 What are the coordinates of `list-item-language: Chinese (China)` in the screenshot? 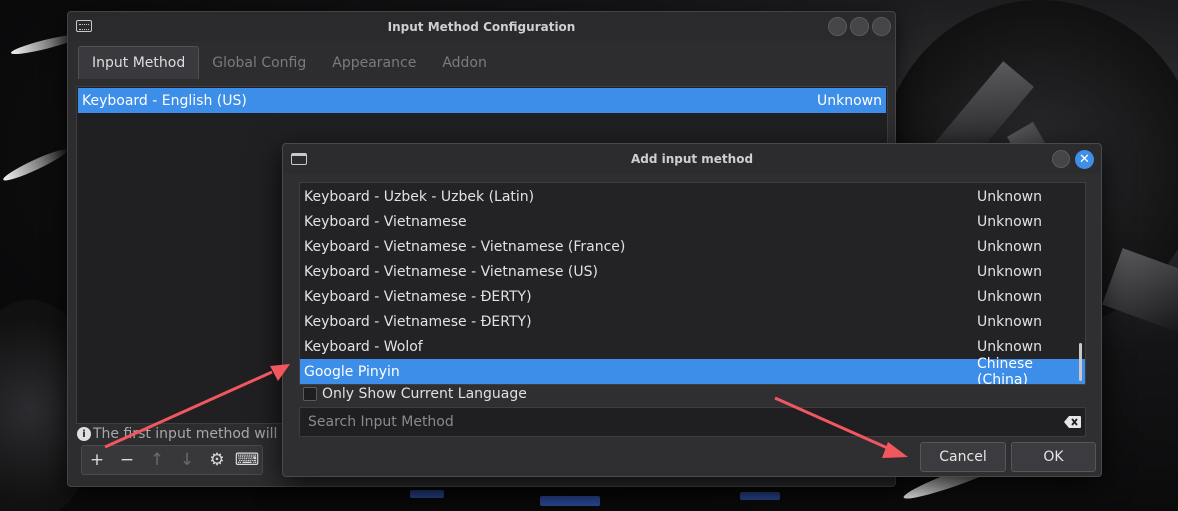 It's located at (1005, 370).